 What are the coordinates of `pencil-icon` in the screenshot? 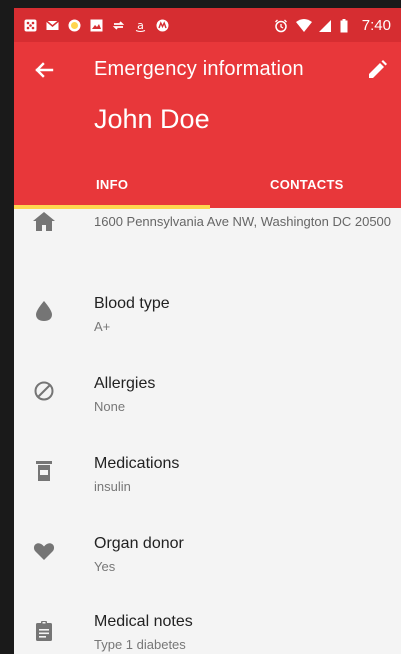 It's located at (378, 69).